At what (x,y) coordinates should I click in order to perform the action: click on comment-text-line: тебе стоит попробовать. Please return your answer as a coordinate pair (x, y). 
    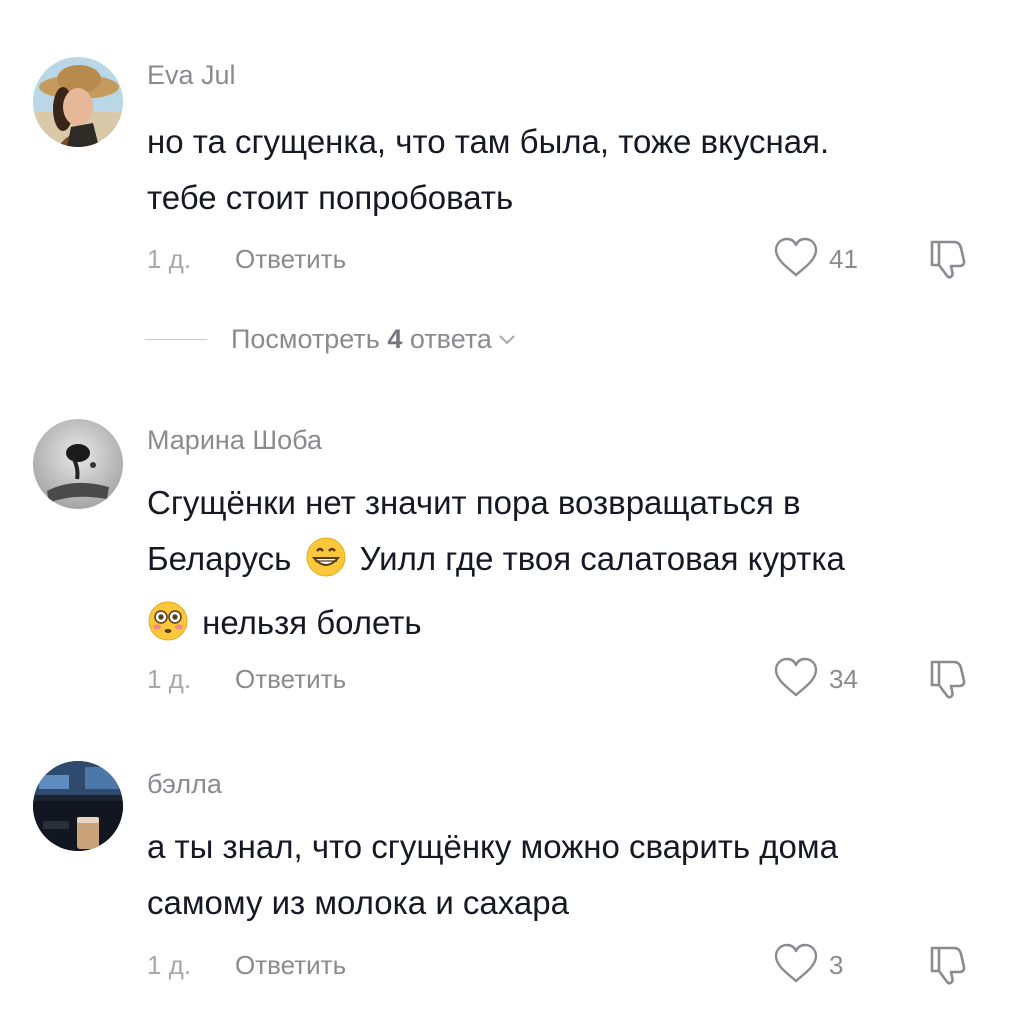
    Looking at the image, I should click on (330, 197).